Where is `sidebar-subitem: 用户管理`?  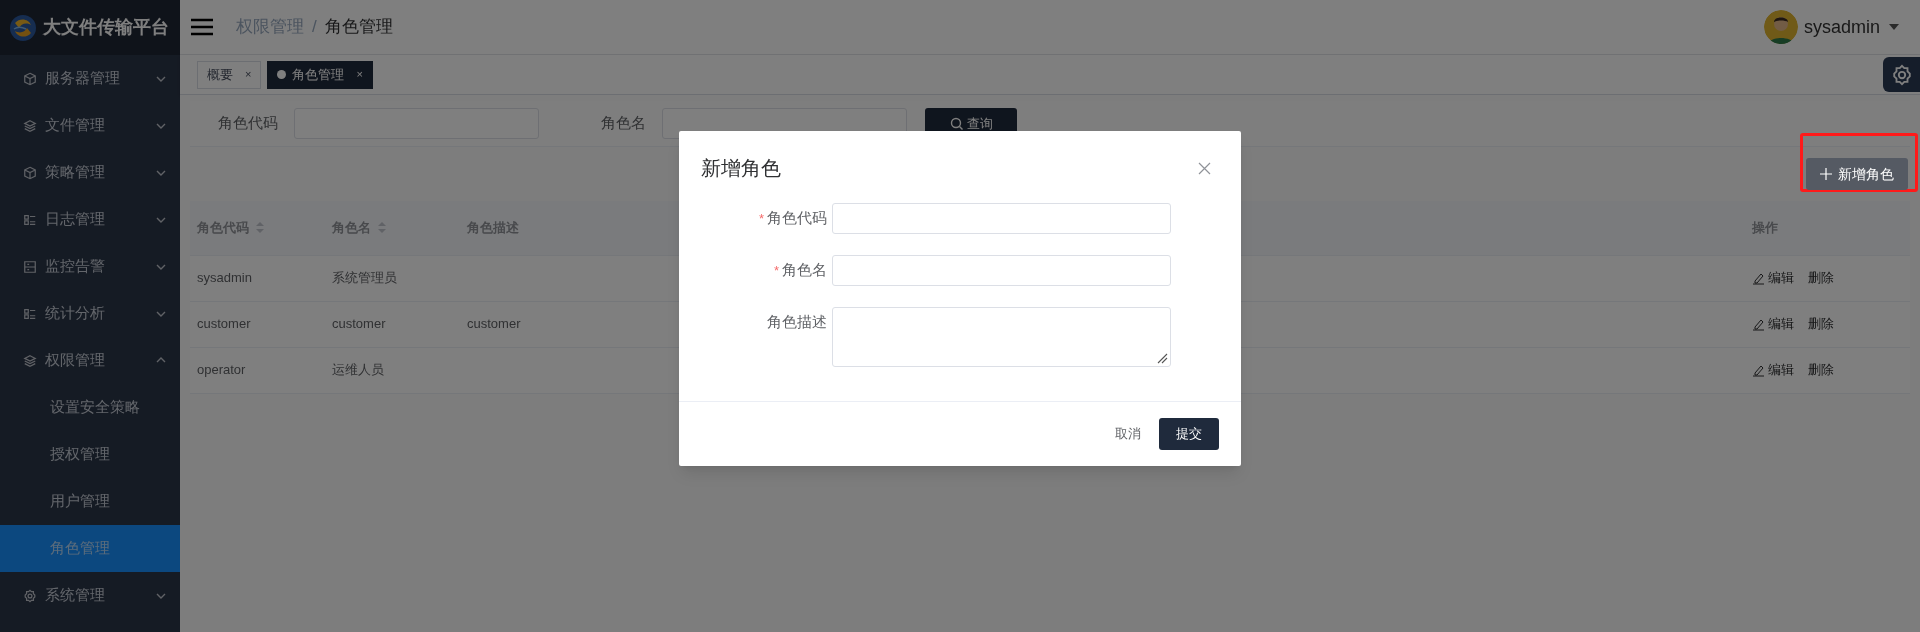
sidebar-subitem: 用户管理 is located at coordinates (90, 501).